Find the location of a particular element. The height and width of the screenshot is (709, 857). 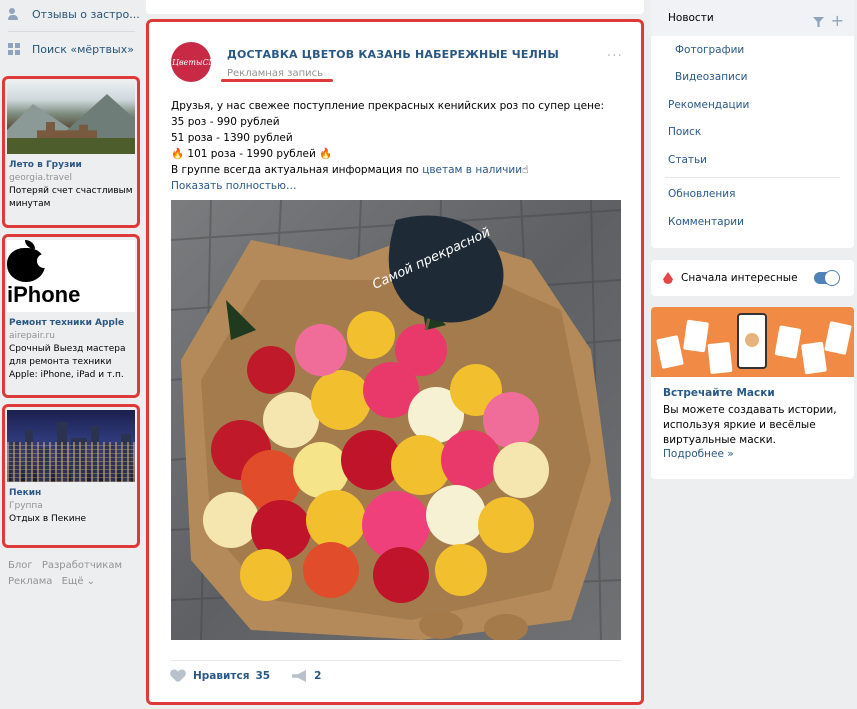

left-menu-divider is located at coordinates (71, 31).